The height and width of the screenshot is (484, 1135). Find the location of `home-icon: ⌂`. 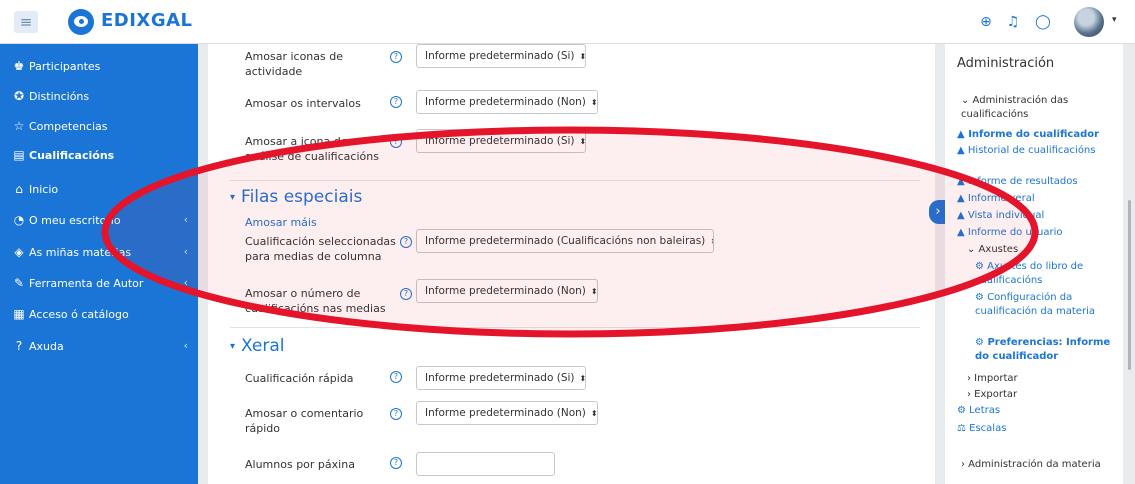

home-icon: ⌂ is located at coordinates (19, 189).